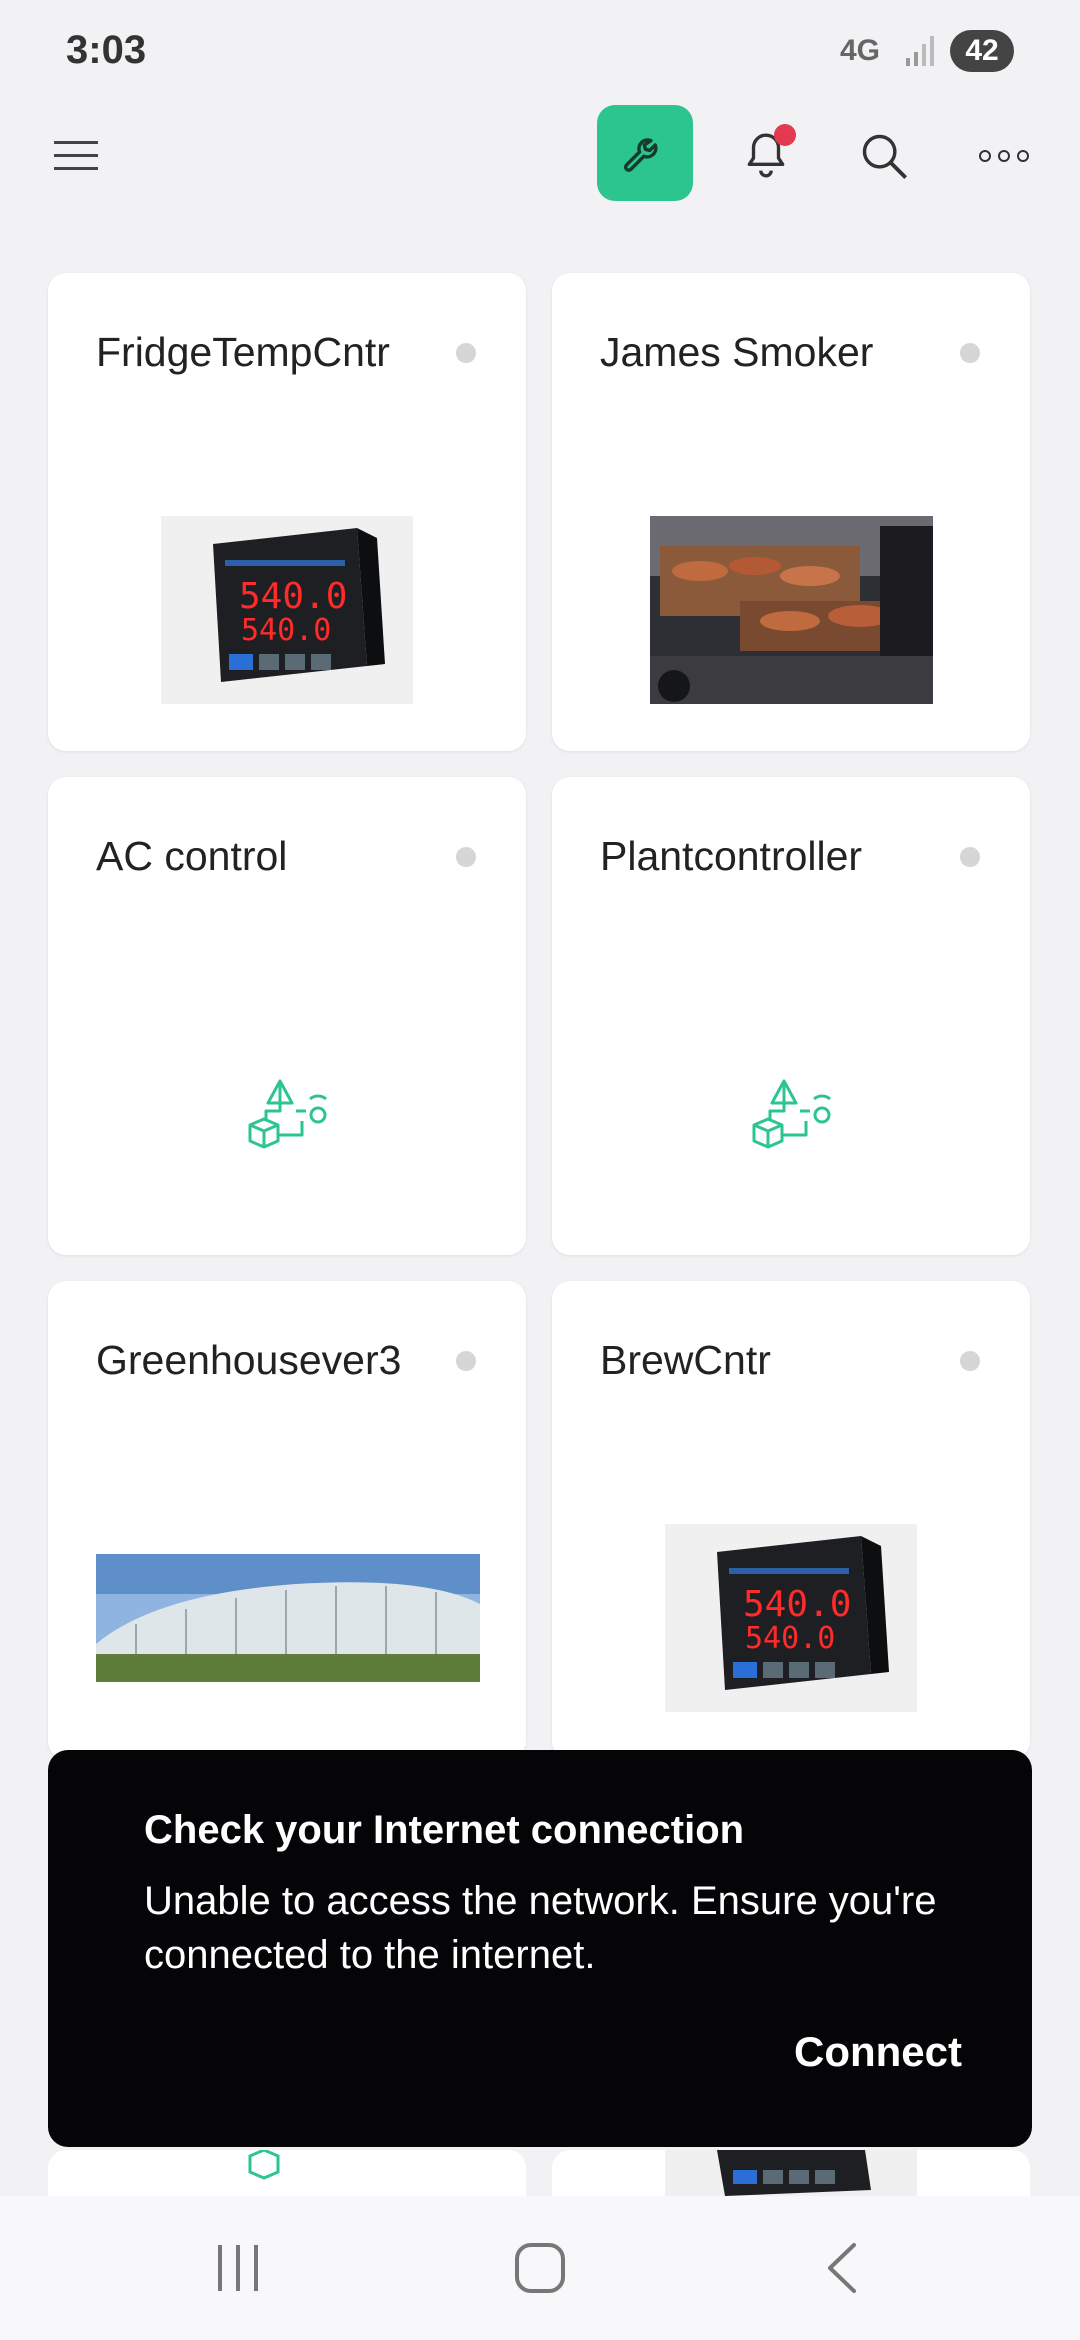  Describe the element at coordinates (731, 856) in the screenshot. I see `device-name: Plantcontroller` at that location.